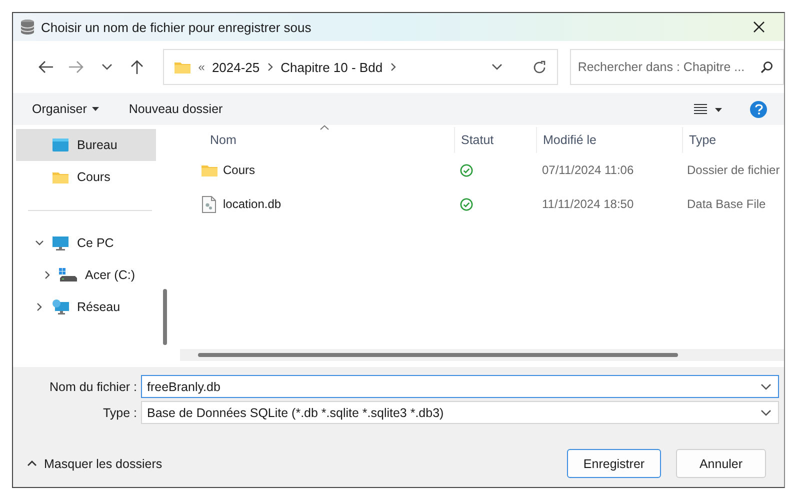  I want to click on sidebar-item: Cours, so click(86, 177).